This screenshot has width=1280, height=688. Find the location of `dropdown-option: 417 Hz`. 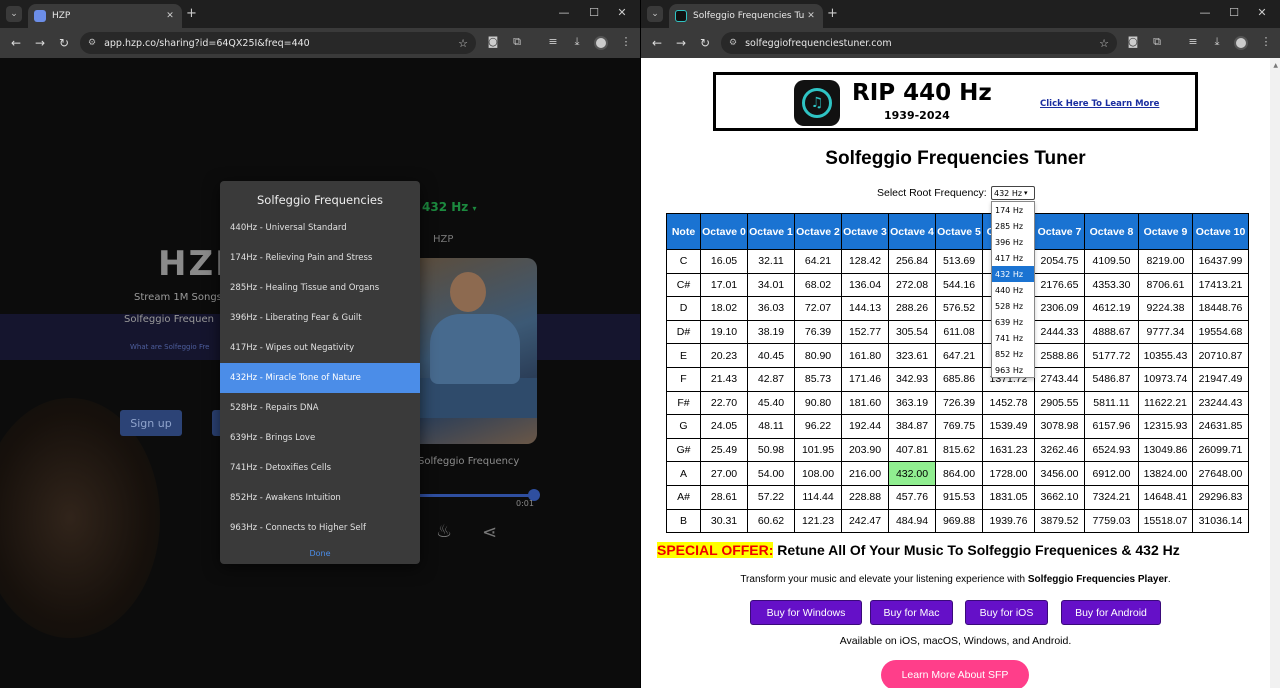

dropdown-option: 417 Hz is located at coordinates (1013, 258).